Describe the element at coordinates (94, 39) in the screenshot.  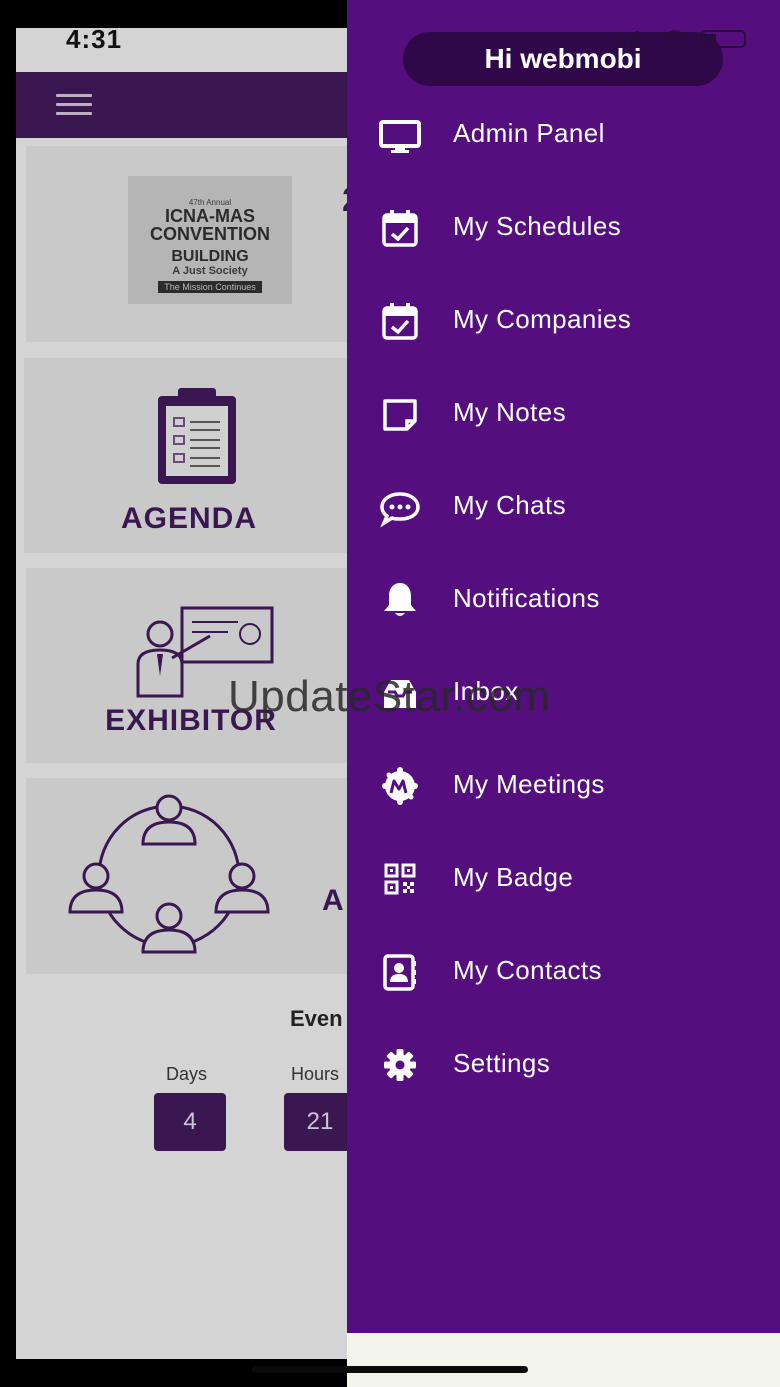
I see `status-bar-time: 4:31` at that location.